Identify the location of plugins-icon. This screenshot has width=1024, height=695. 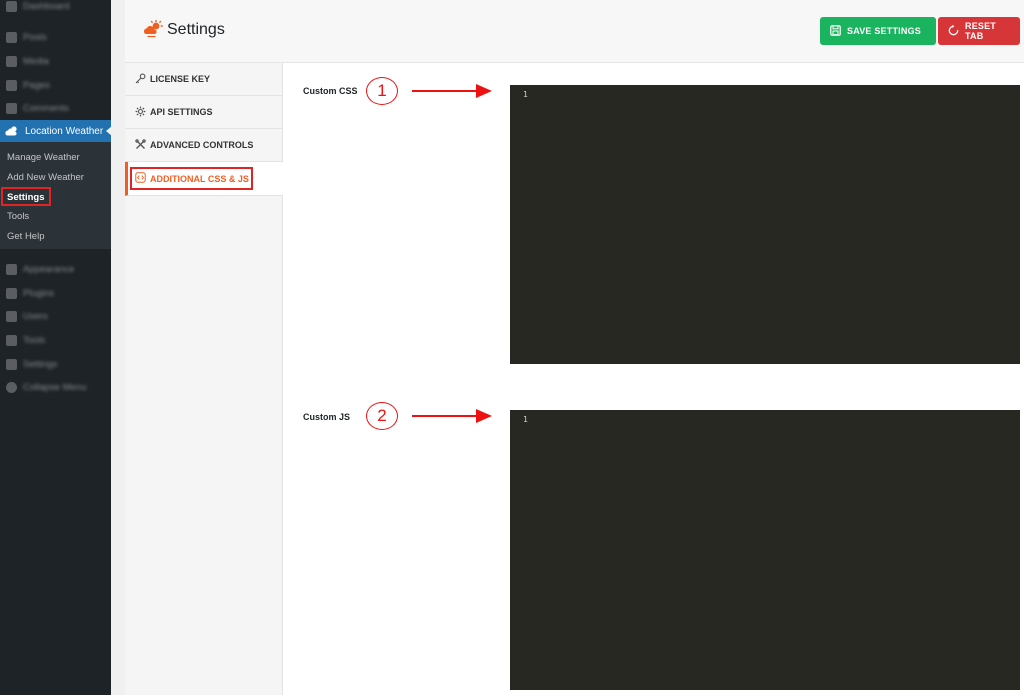
(11, 293).